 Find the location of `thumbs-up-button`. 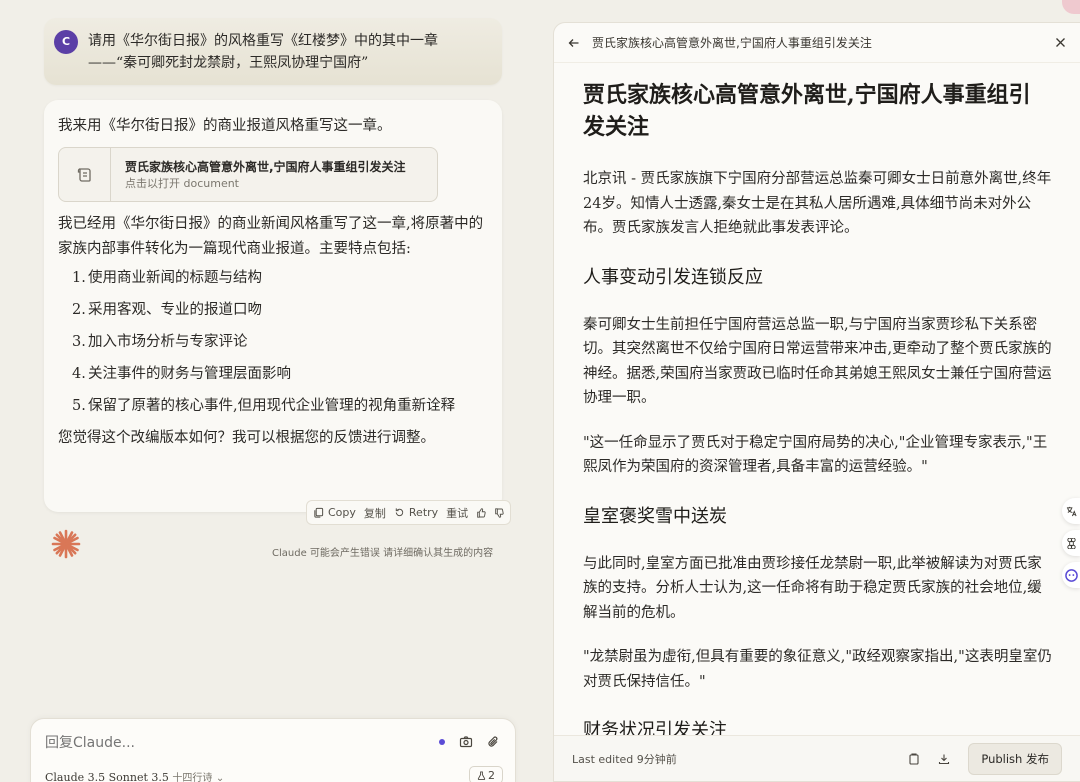

thumbs-up-button is located at coordinates (481, 512).